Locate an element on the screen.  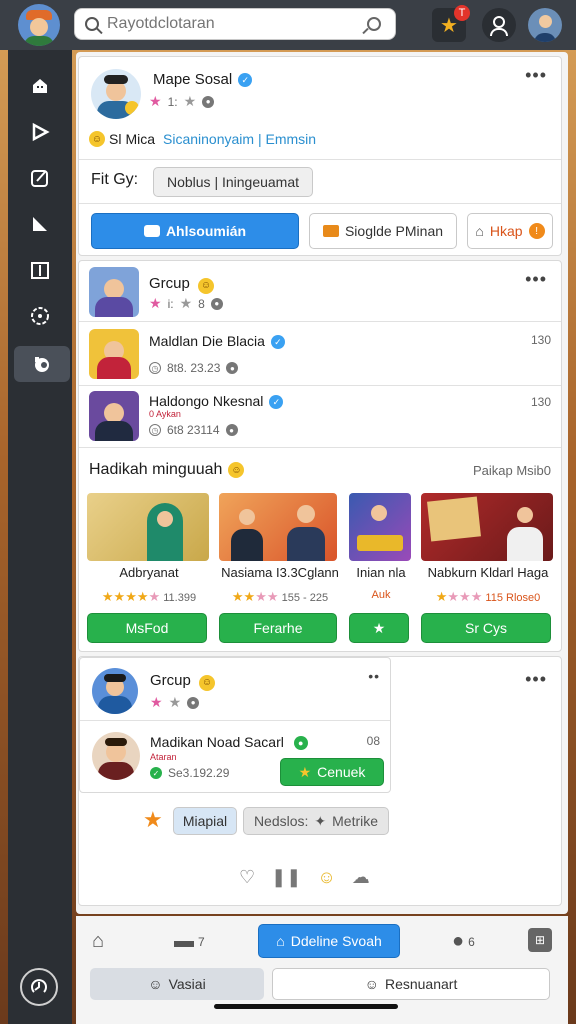
top-bar: ★ T is located at coordinates (288, 25).